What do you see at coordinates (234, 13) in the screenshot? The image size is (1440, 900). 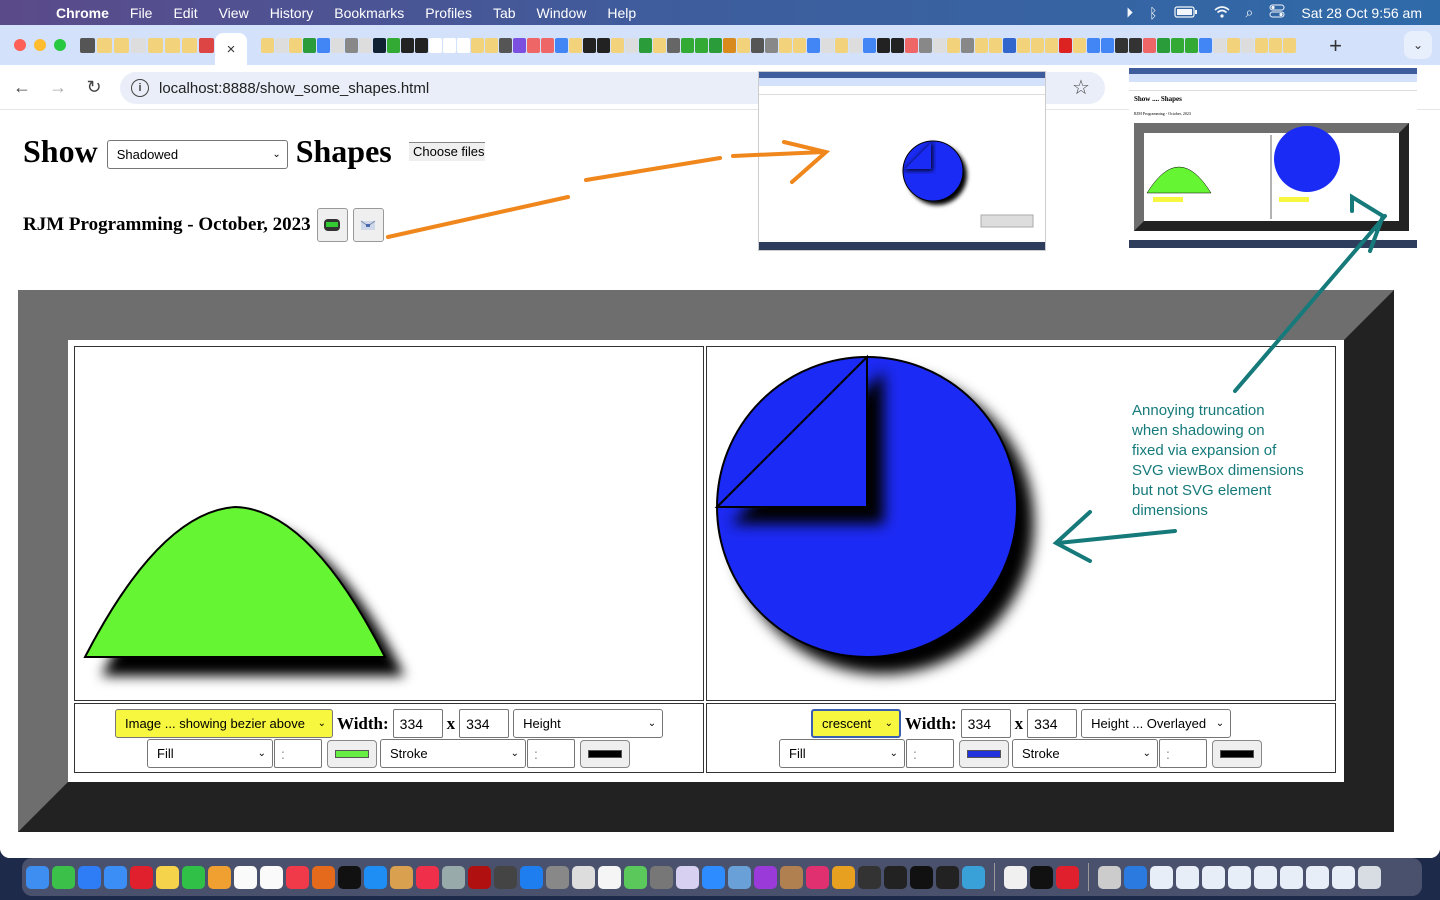 I see `menu-view: View` at bounding box center [234, 13].